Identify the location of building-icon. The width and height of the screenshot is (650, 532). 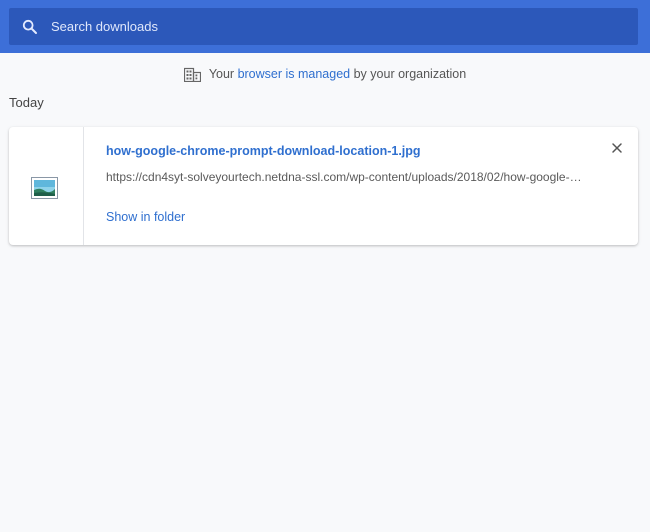
(192, 74).